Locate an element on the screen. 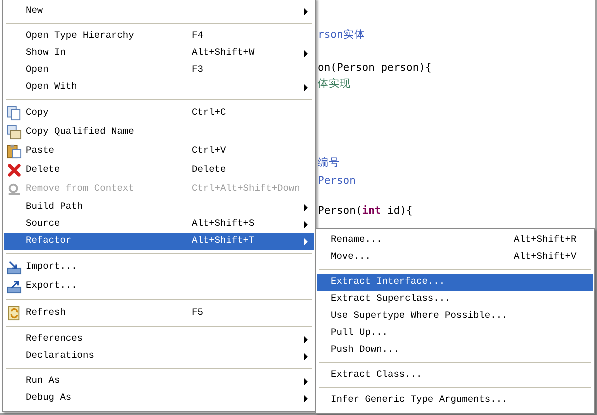 The image size is (597, 415). menu-item: Open With is located at coordinates (159, 87).